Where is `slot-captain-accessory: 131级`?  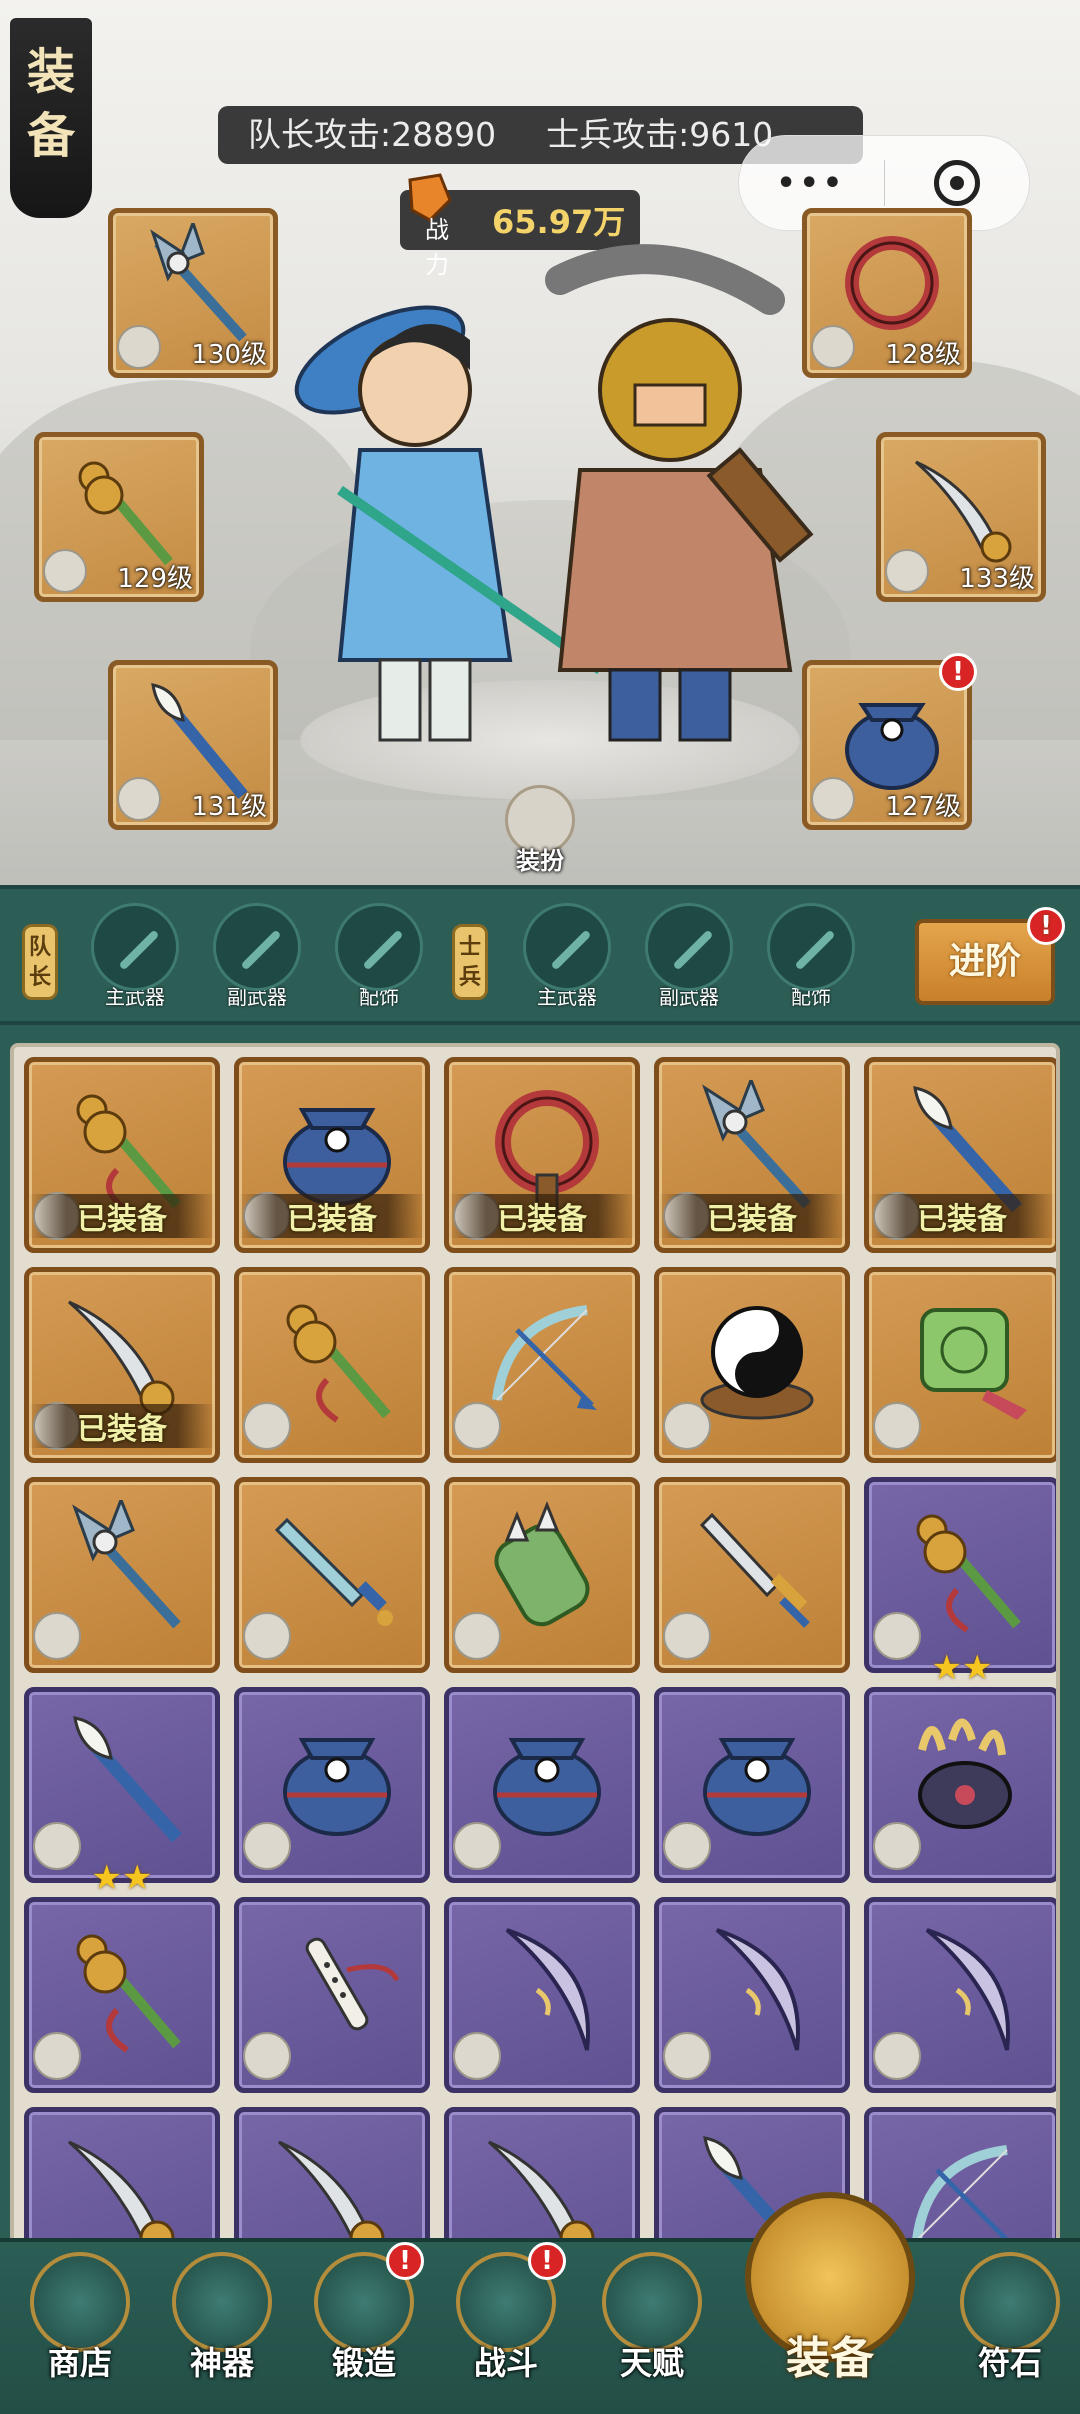
slot-captain-accessory: 131级 is located at coordinates (193, 745).